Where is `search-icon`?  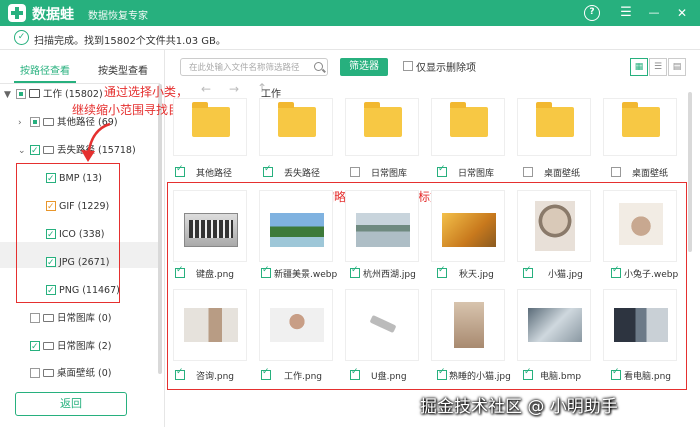 search-icon is located at coordinates (318, 66).